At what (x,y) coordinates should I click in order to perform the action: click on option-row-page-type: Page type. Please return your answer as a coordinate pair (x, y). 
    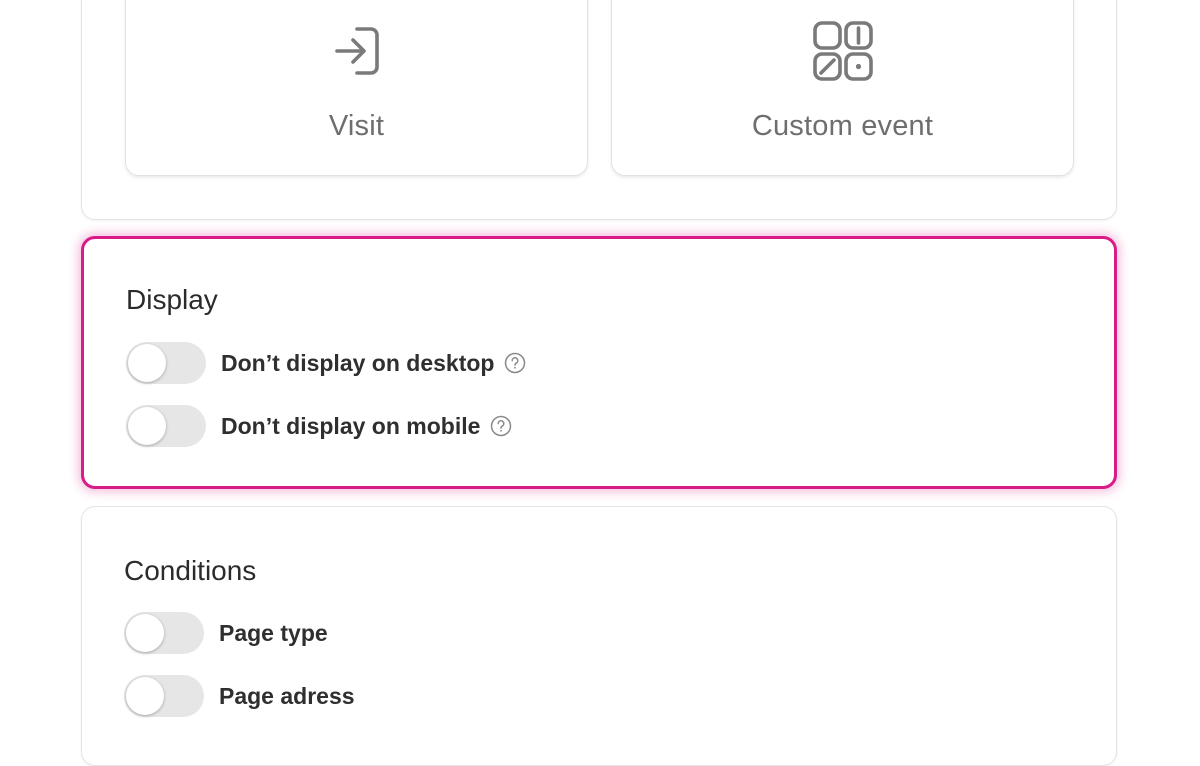
    Looking at the image, I should click on (226, 633).